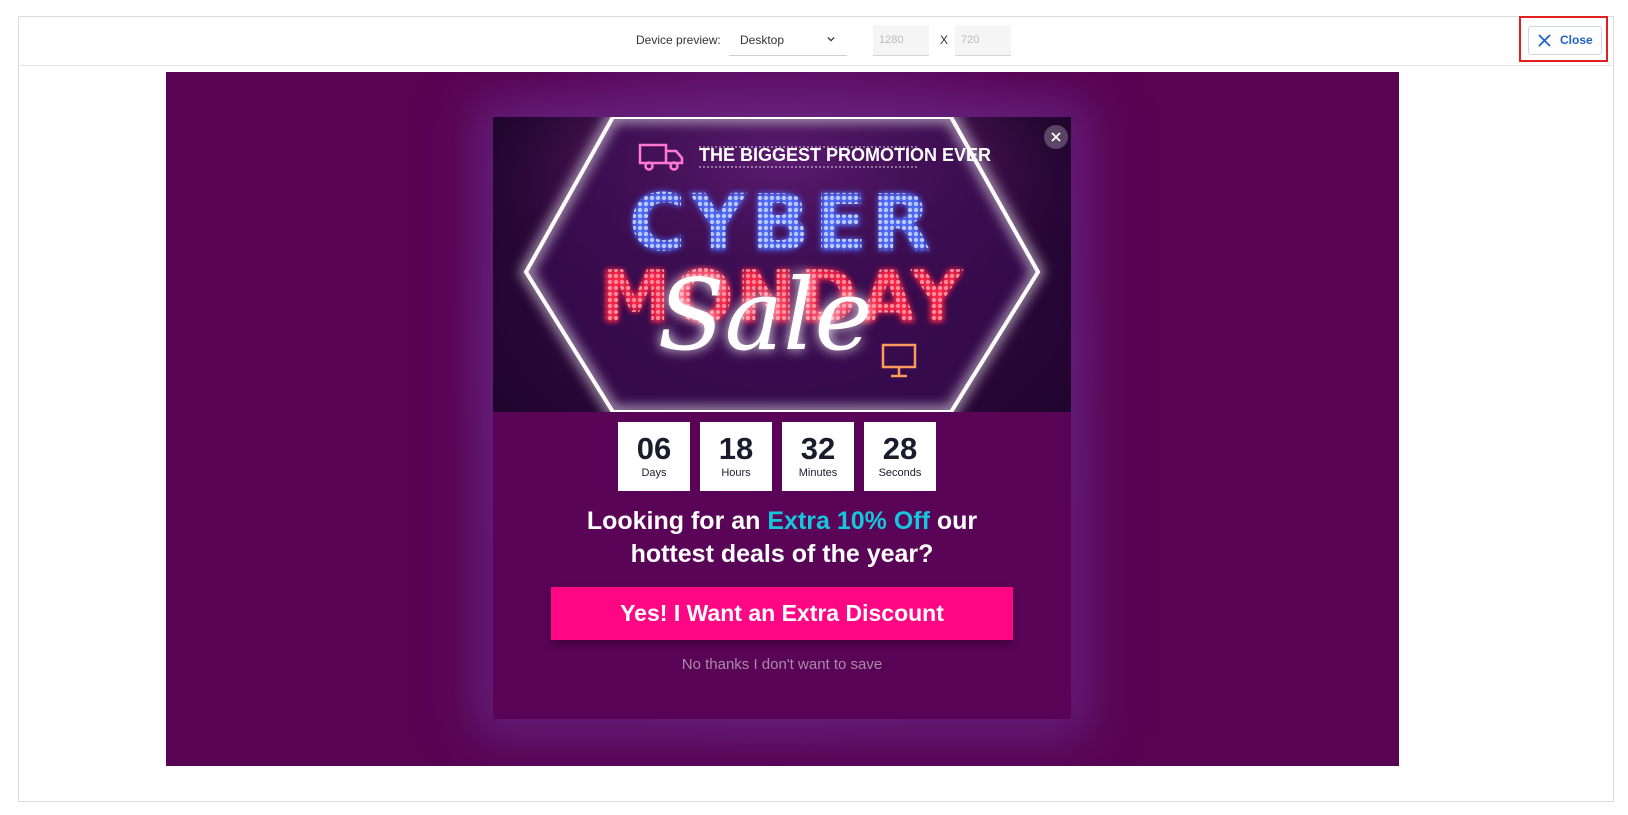 This screenshot has height=815, width=1628. What do you see at coordinates (953, 521) in the screenshot?
I see `headline-post: our` at bounding box center [953, 521].